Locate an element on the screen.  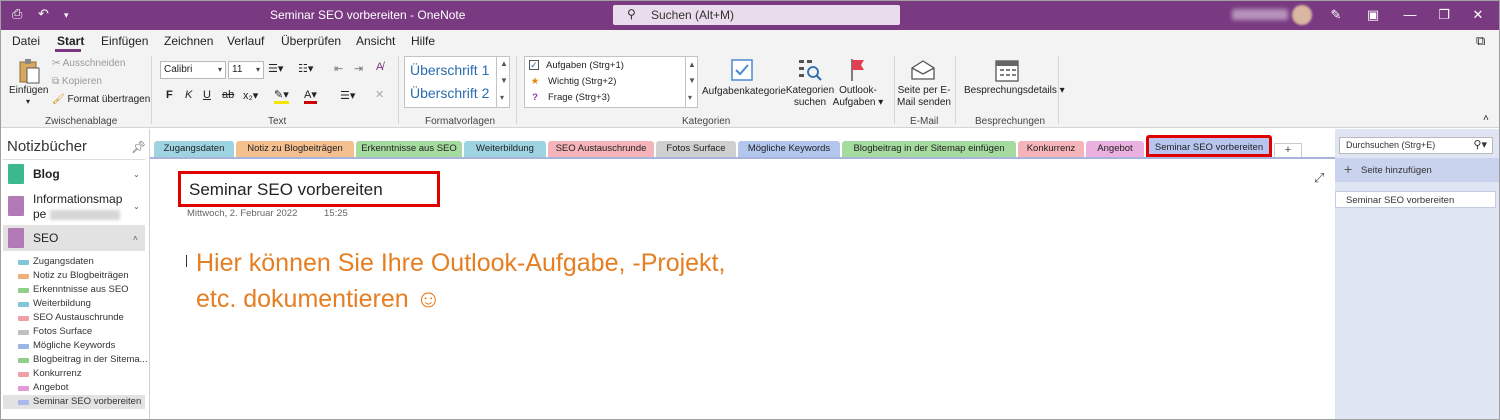
copy-button: ⧉ Kopieren is located at coordinates (77, 81).